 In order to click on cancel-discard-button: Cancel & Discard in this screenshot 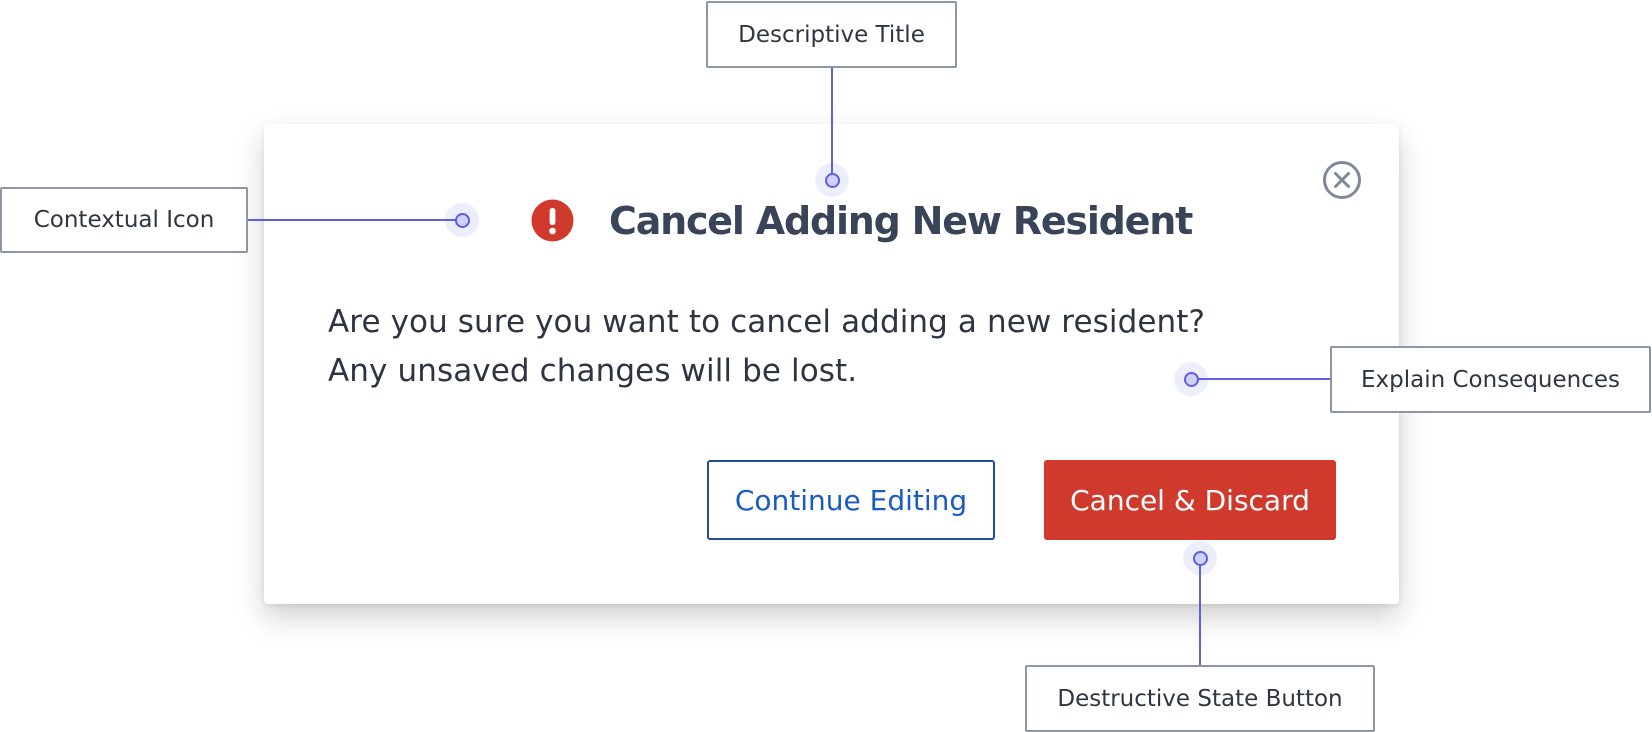, I will do `click(1190, 500)`.